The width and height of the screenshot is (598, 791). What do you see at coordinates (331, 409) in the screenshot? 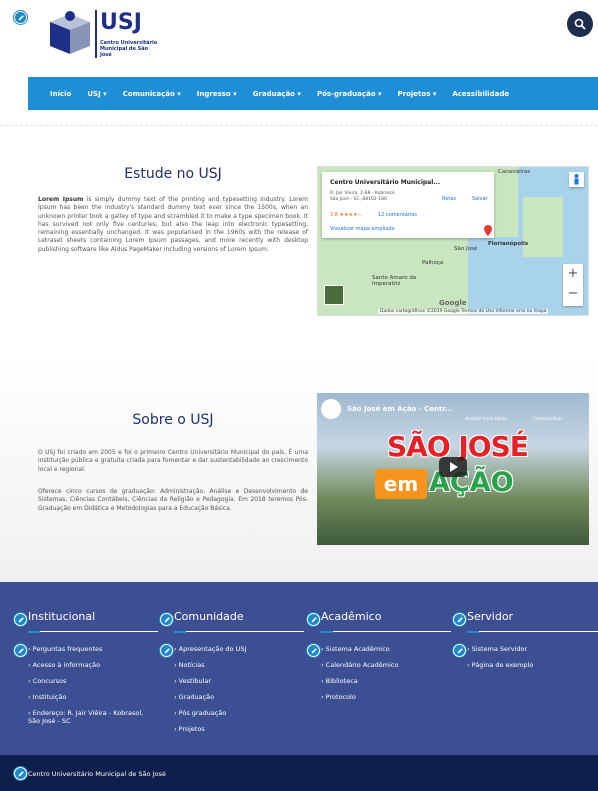
I see `channel-avatar` at bounding box center [331, 409].